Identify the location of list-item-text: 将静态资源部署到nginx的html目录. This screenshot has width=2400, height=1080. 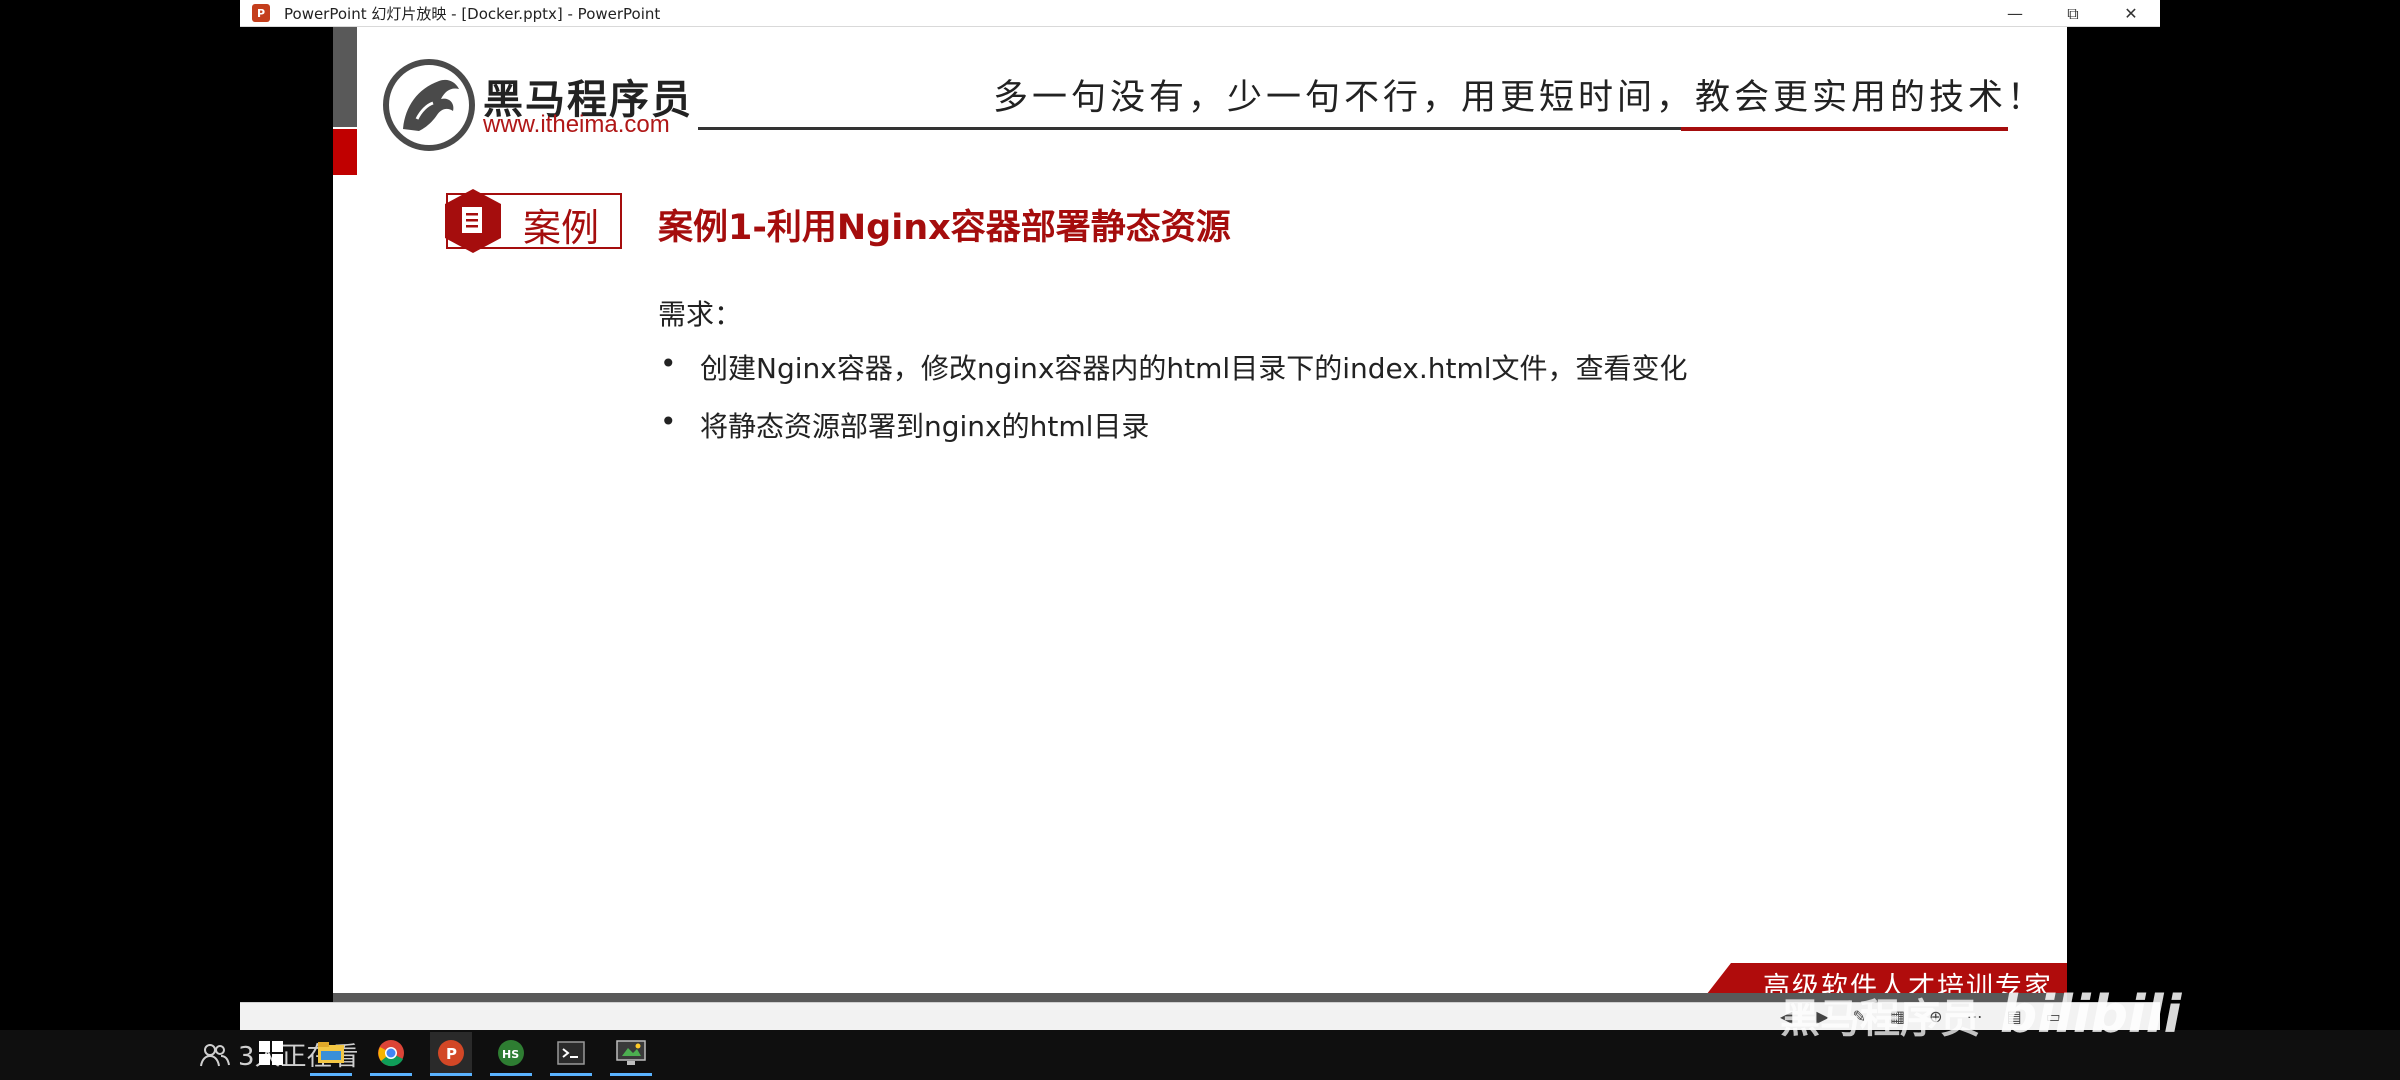
(925, 426).